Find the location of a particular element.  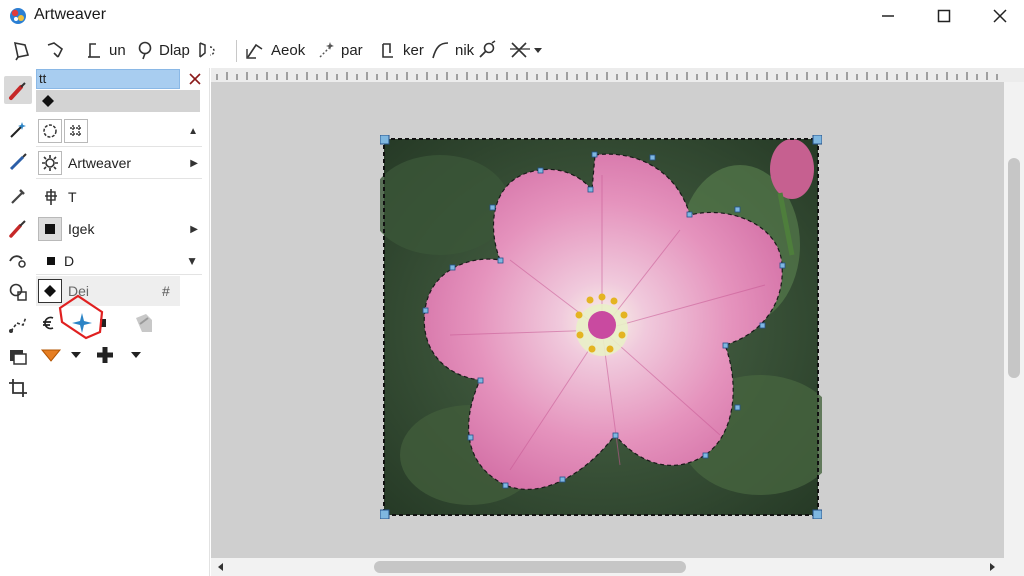

grid-select-icon is located at coordinates (76, 131).